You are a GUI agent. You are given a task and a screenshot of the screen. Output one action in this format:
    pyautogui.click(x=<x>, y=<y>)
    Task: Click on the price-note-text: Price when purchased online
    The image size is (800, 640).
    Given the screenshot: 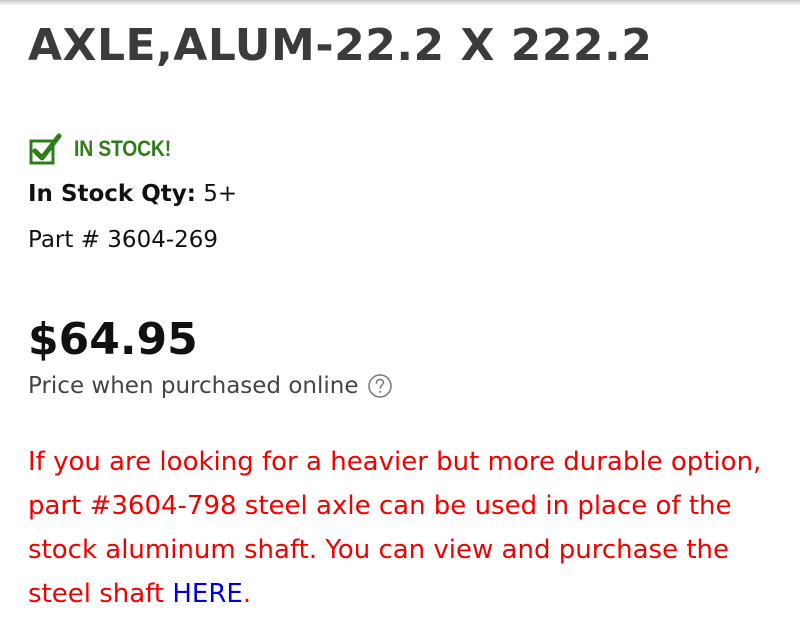 What is the action you would take?
    pyautogui.click(x=193, y=386)
    